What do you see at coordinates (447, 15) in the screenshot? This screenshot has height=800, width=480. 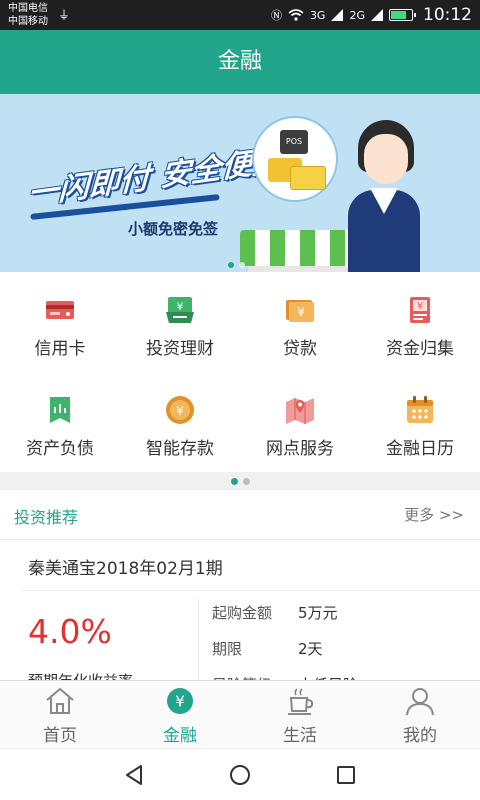 I see `clock: 10:12` at bounding box center [447, 15].